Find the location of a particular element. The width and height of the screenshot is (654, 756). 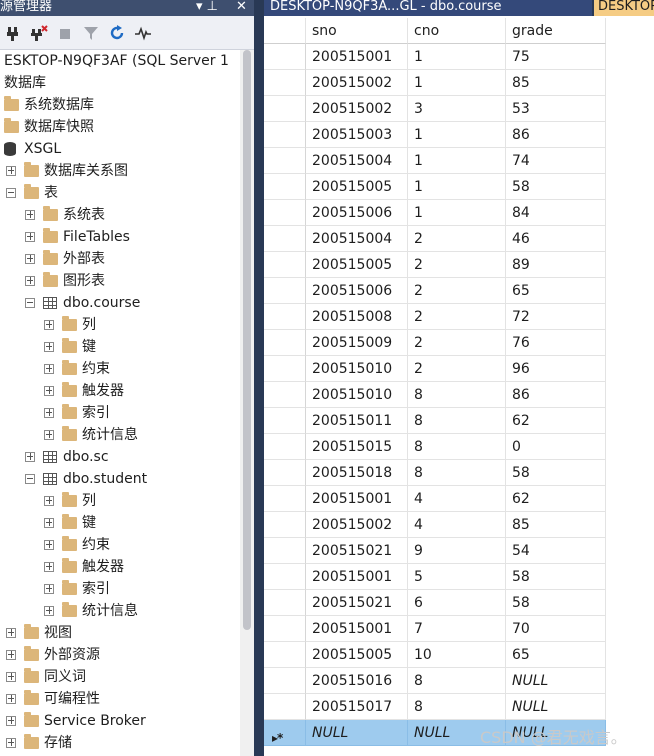

cell-cno: 10 is located at coordinates (457, 655).